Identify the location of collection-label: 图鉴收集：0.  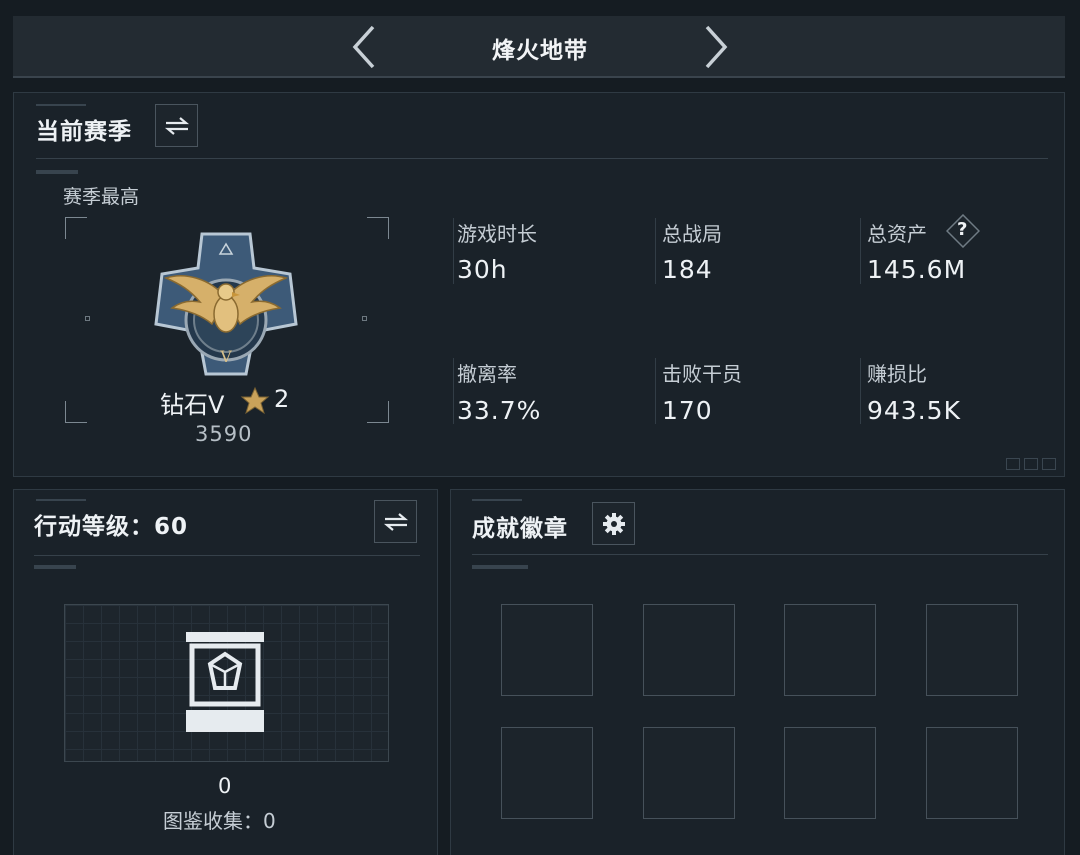
(219, 821).